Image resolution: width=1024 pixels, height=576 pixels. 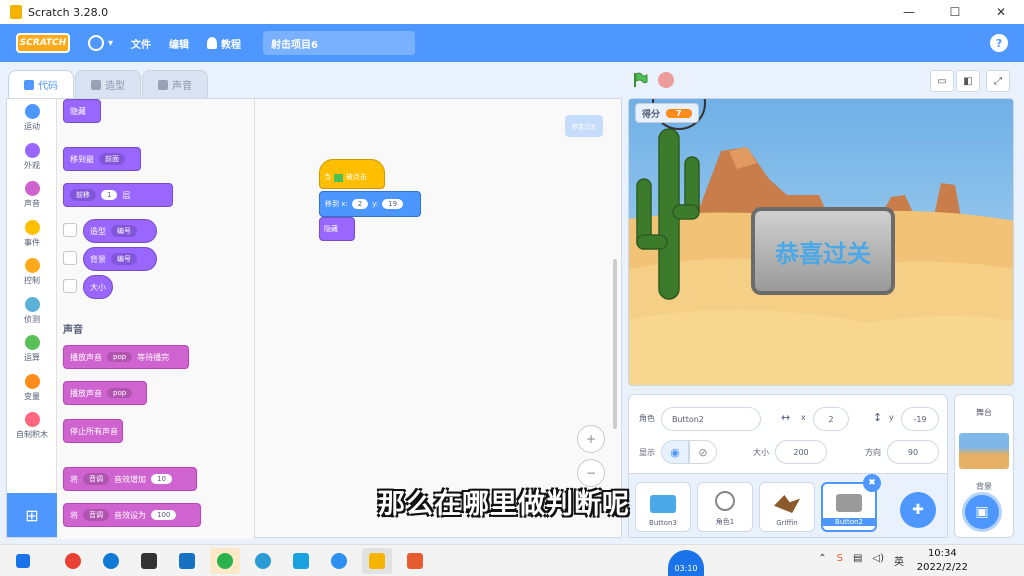 I want to click on size-checkbox, so click(x=70, y=286).